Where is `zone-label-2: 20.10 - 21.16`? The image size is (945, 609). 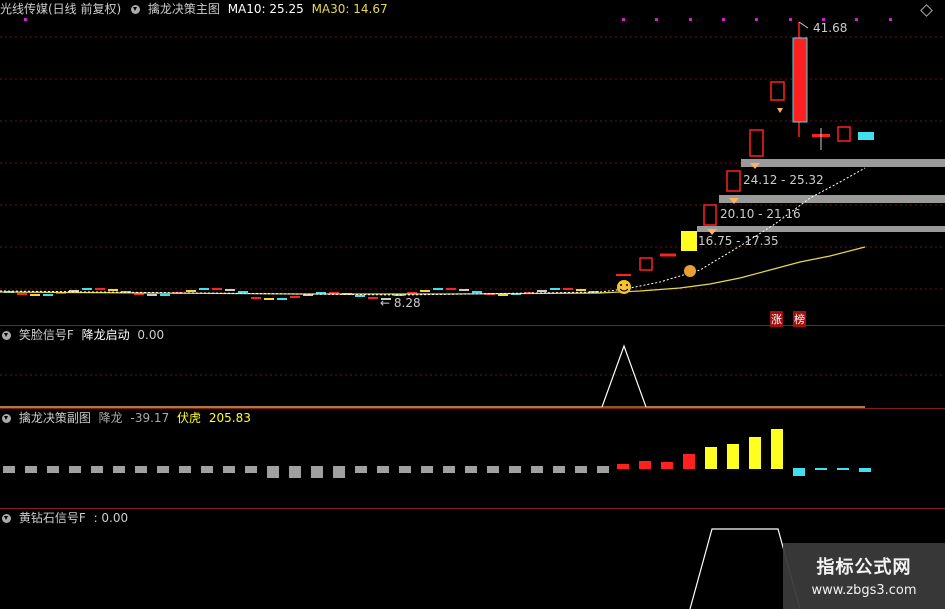 zone-label-2: 20.10 - 21.16 is located at coordinates (760, 214).